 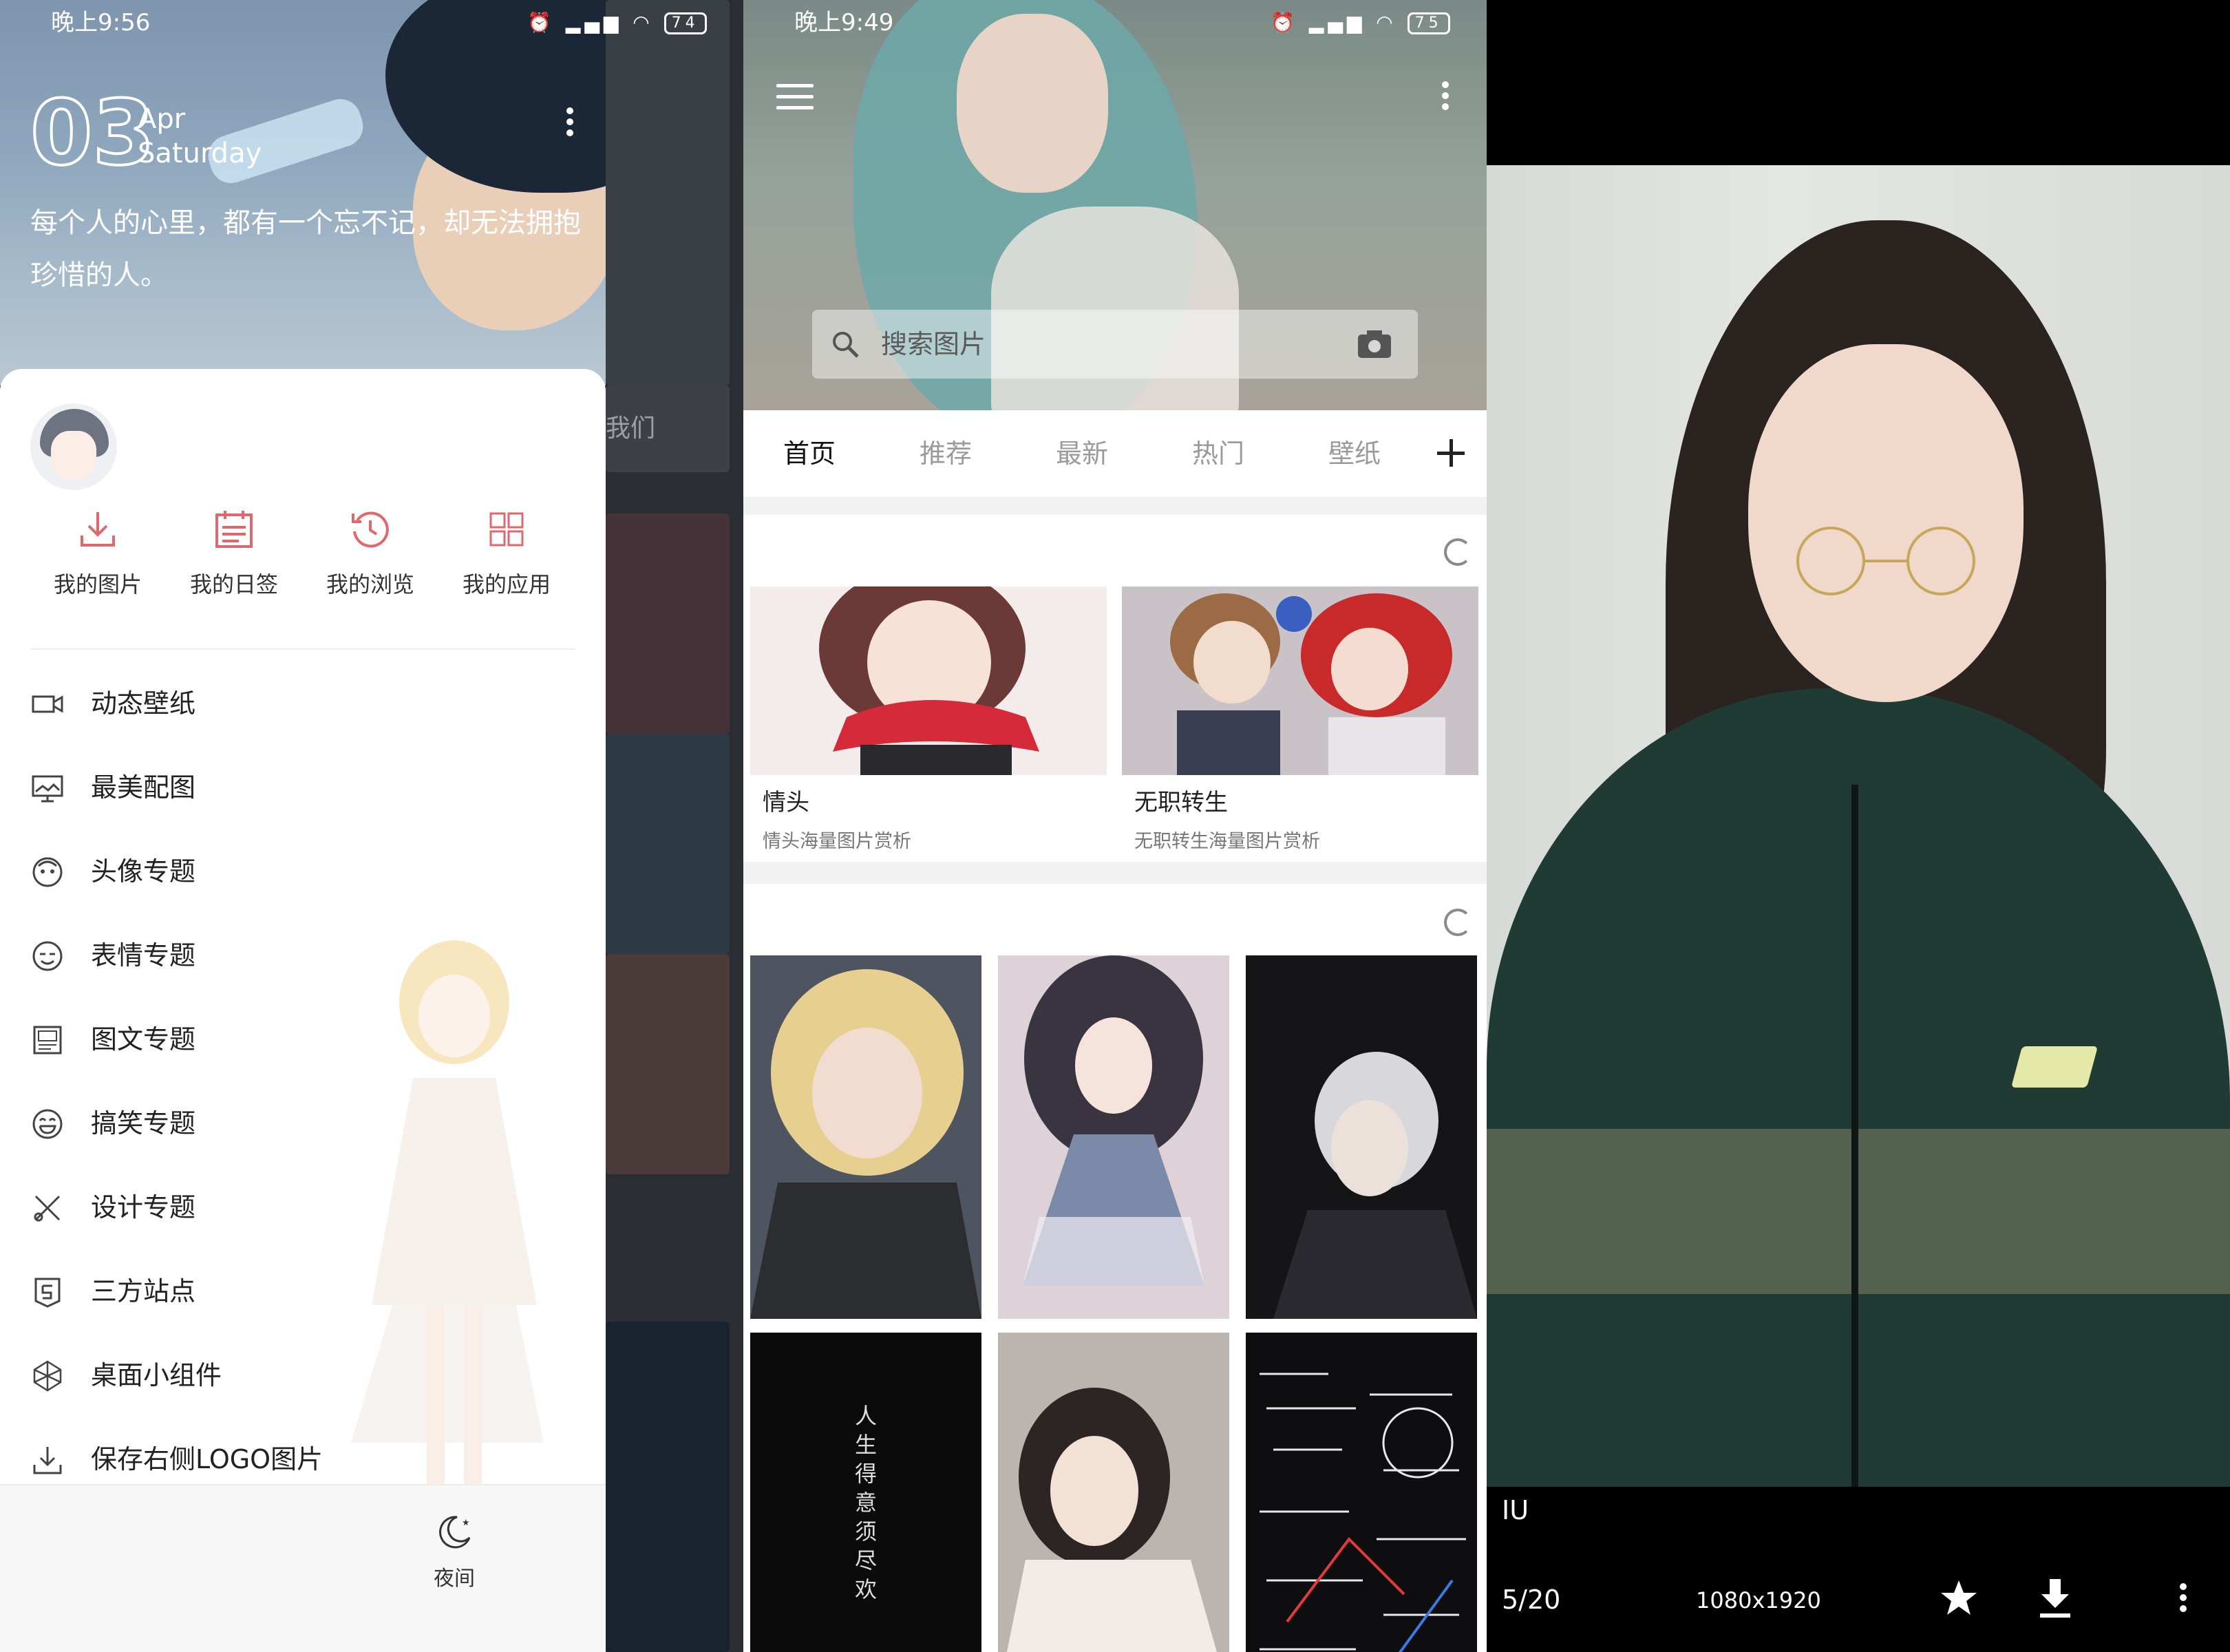 What do you see at coordinates (674, 826) in the screenshot?
I see `behind-screen-strip: 我们` at bounding box center [674, 826].